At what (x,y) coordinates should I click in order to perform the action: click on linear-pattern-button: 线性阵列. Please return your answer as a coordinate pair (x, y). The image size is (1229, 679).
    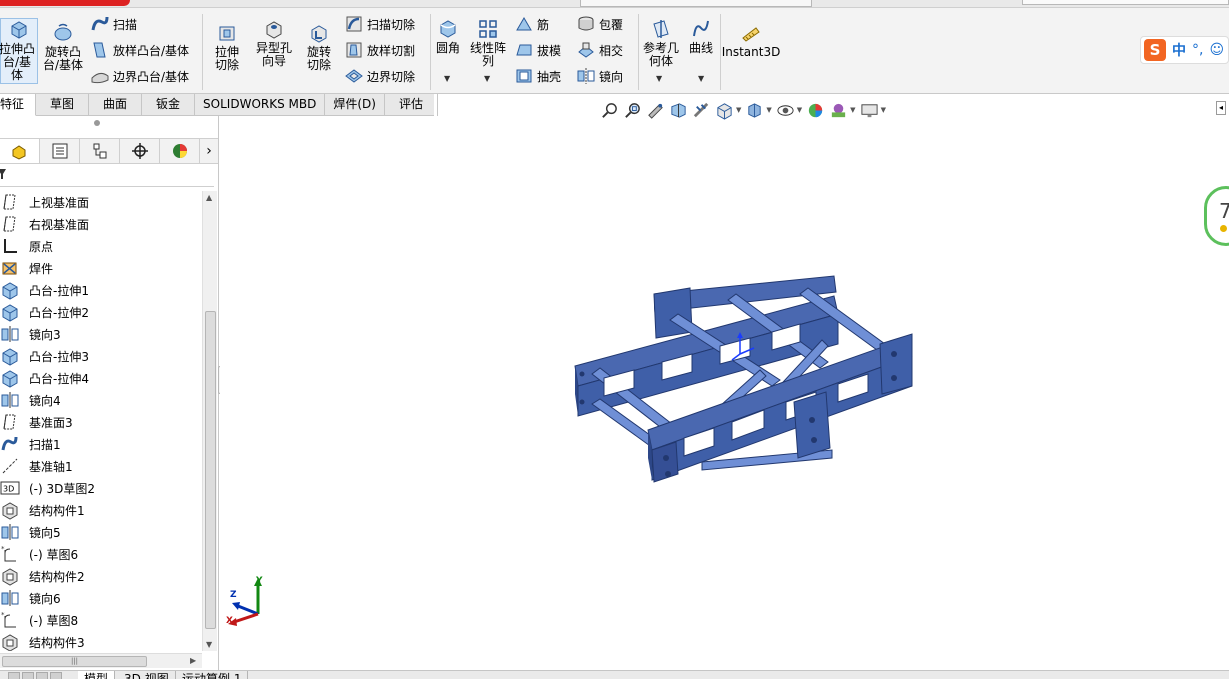
    Looking at the image, I should click on (488, 43).